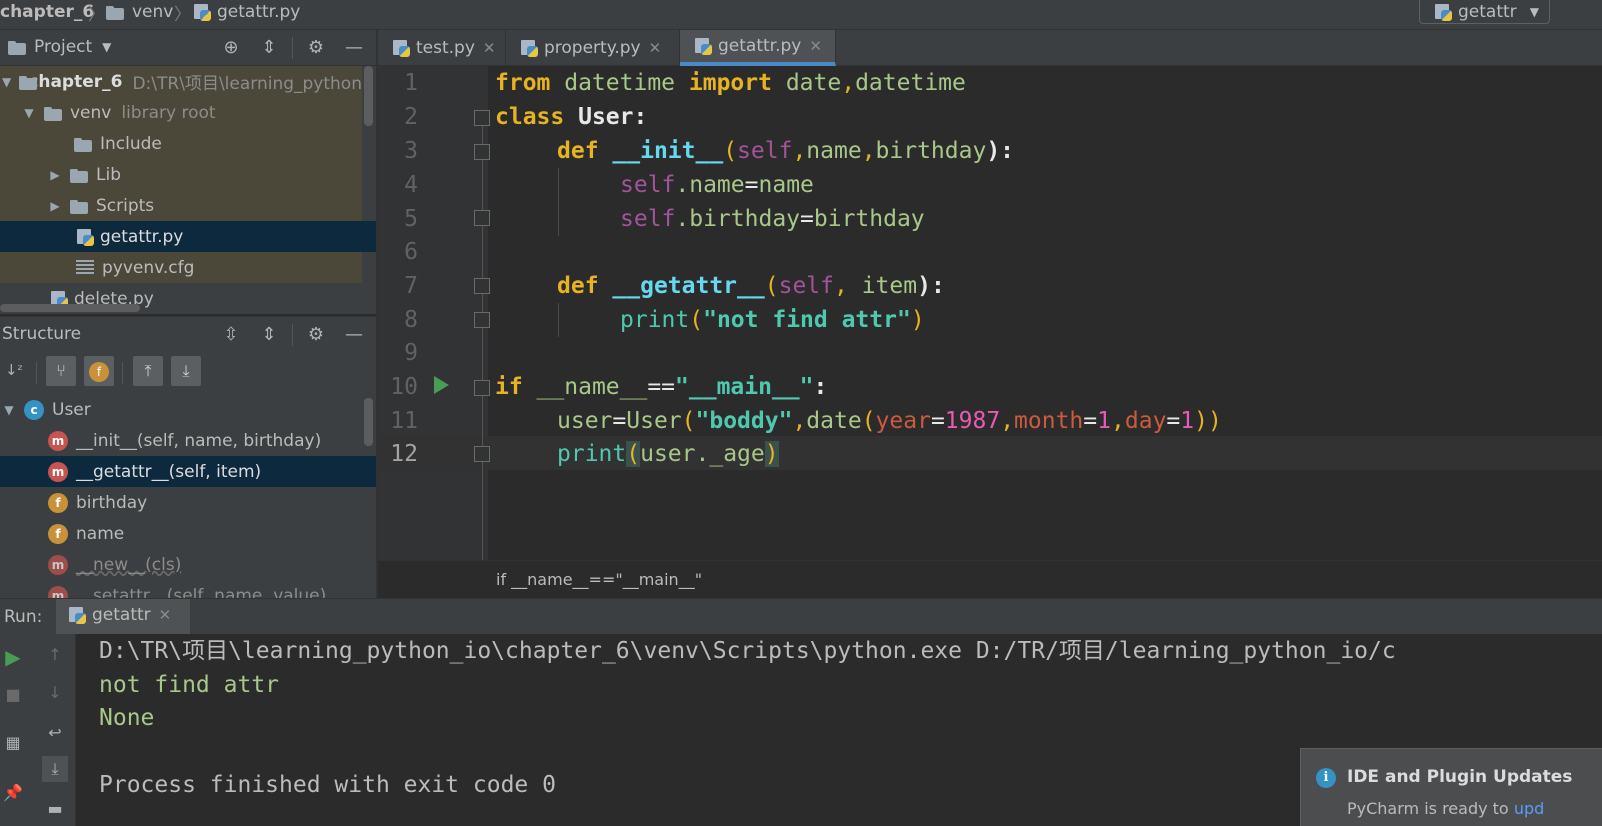 The image size is (1602, 826). I want to click on python-icon, so click(1443, 12).